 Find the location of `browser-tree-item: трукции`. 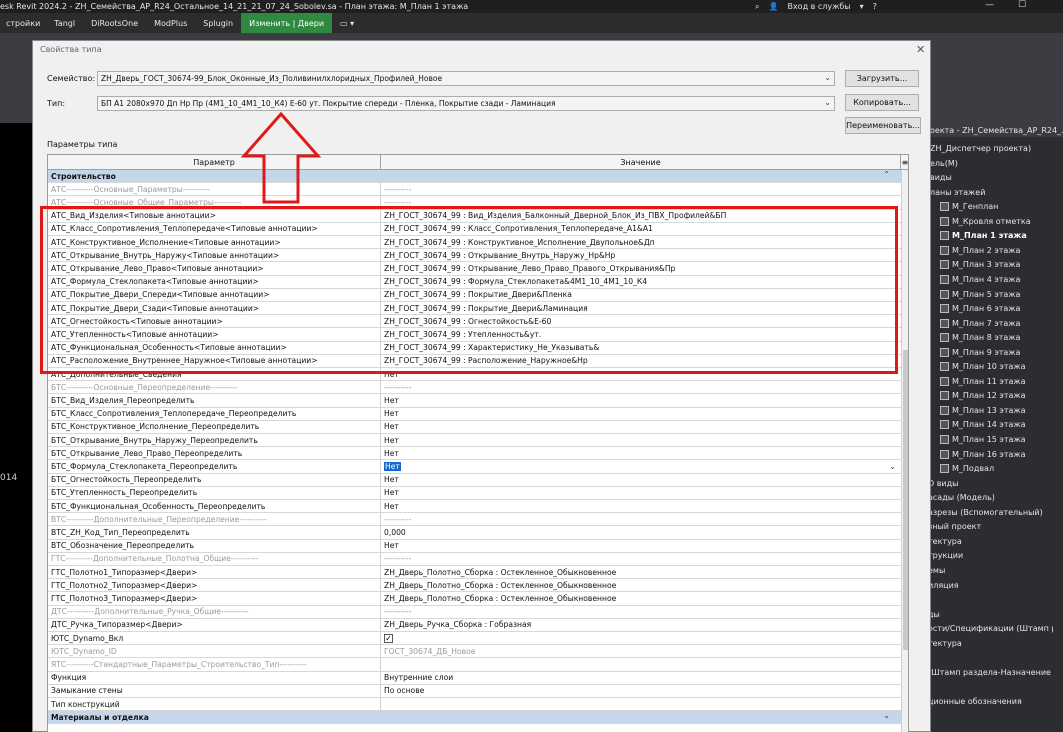

browser-tree-item: трукции is located at coordinates (945, 555).